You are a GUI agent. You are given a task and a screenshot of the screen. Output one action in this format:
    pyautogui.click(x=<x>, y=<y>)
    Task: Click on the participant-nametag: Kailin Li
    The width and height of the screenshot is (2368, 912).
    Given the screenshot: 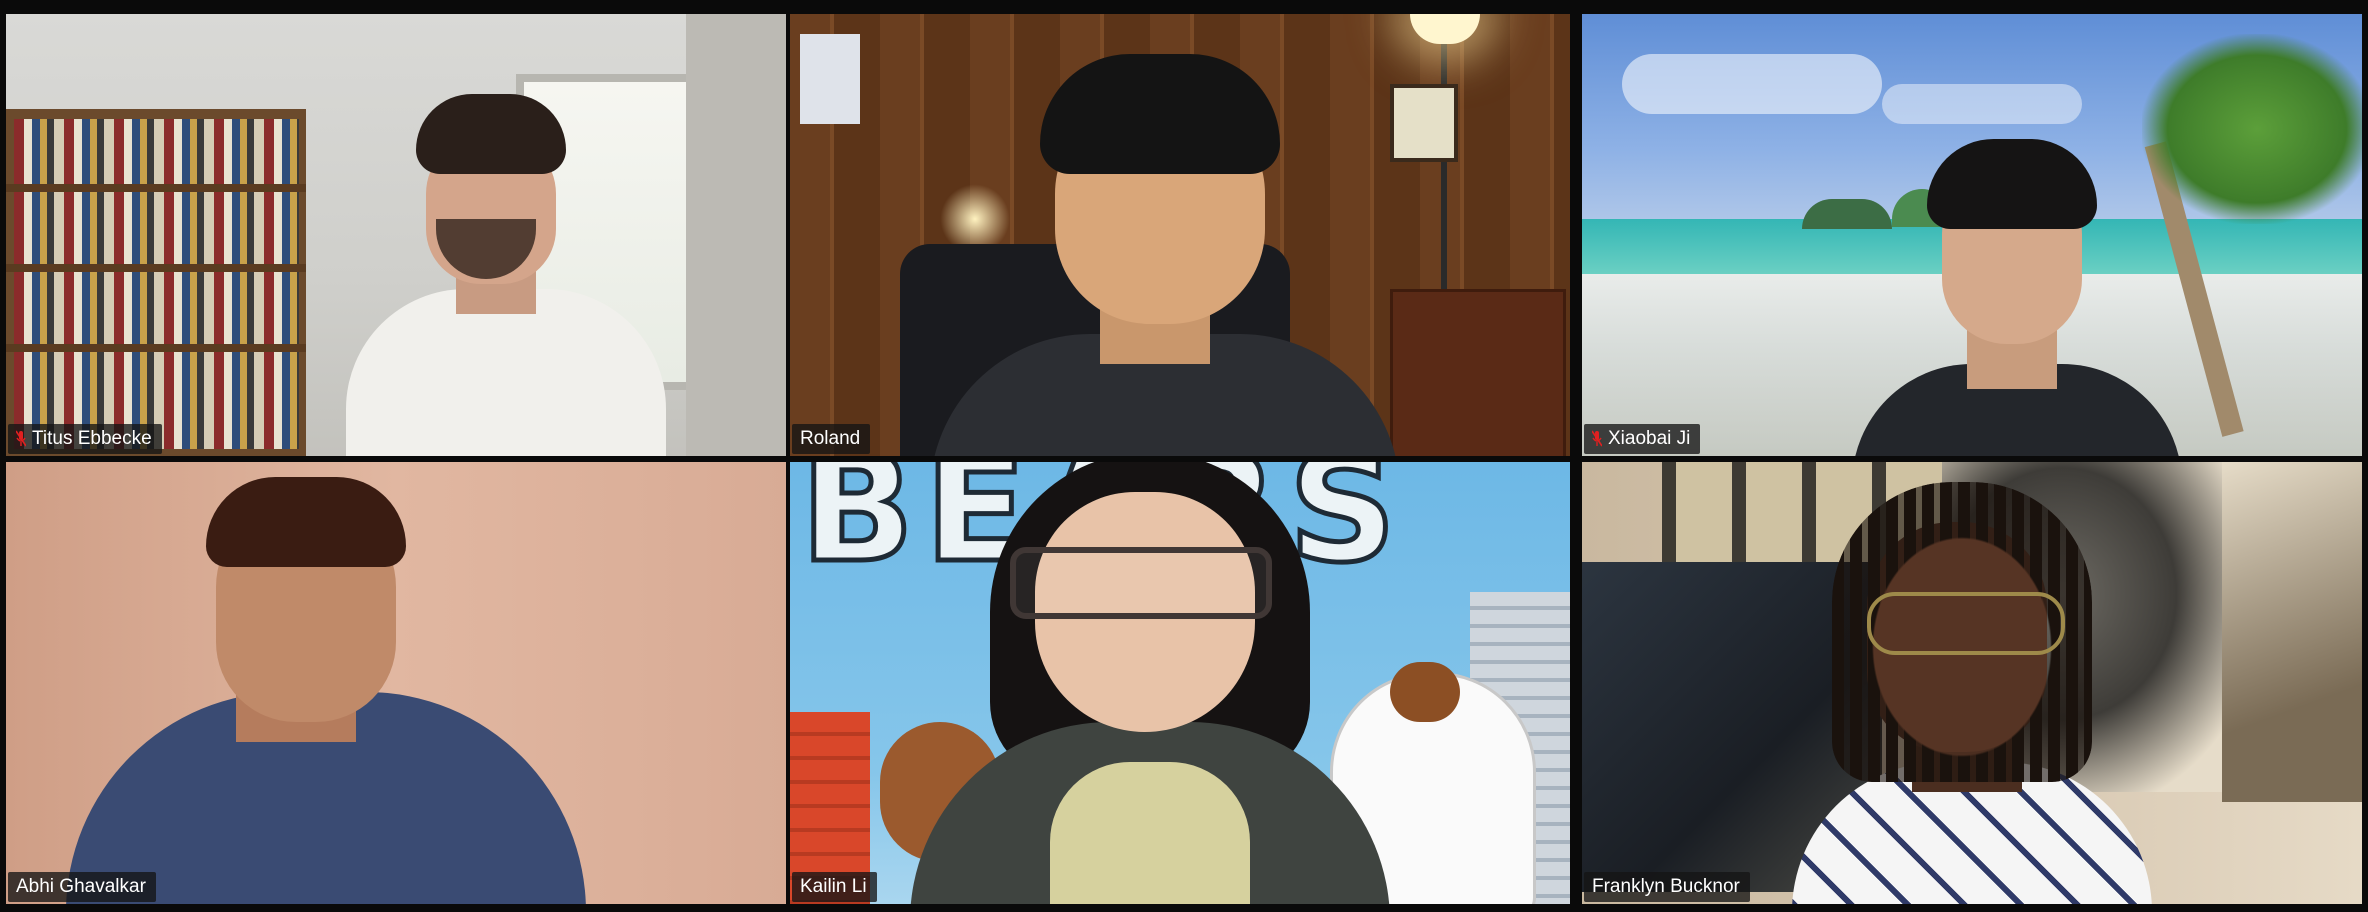 What is the action you would take?
    pyautogui.click(x=834, y=887)
    